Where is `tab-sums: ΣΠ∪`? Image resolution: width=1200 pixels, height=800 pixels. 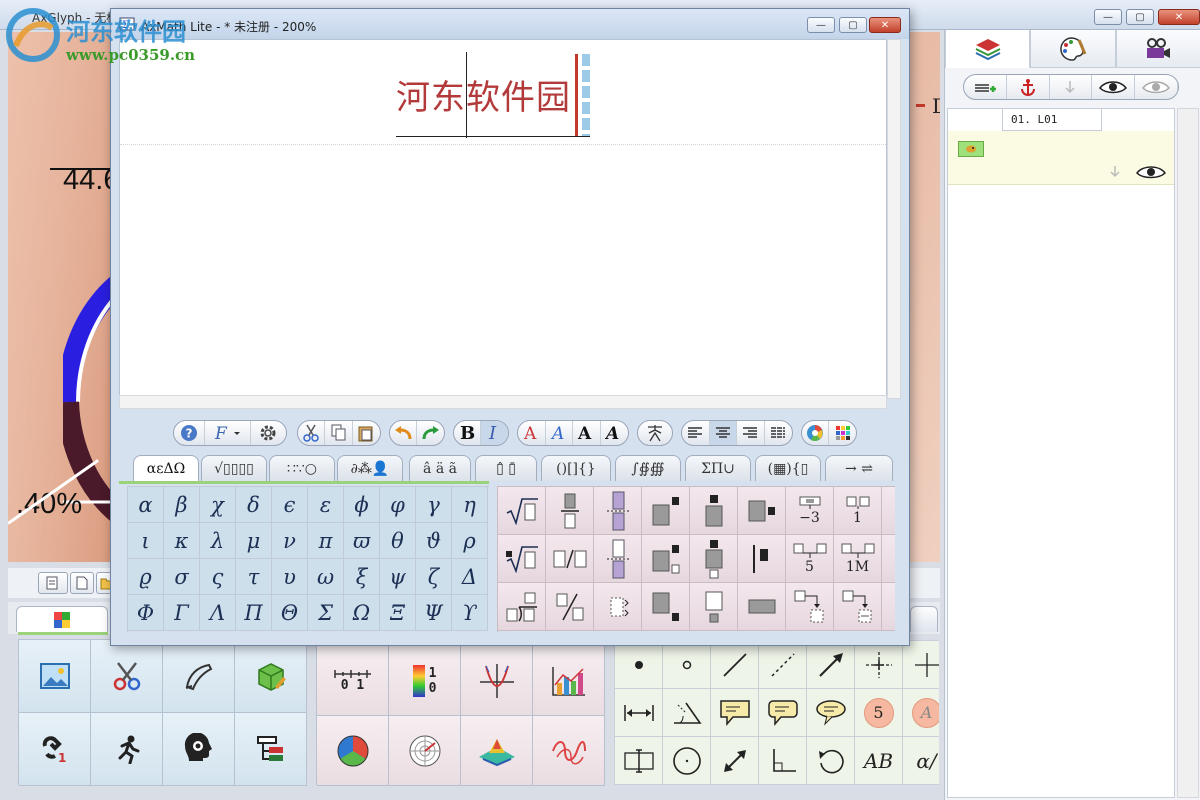 tab-sums: ΣΠ∪ is located at coordinates (718, 468).